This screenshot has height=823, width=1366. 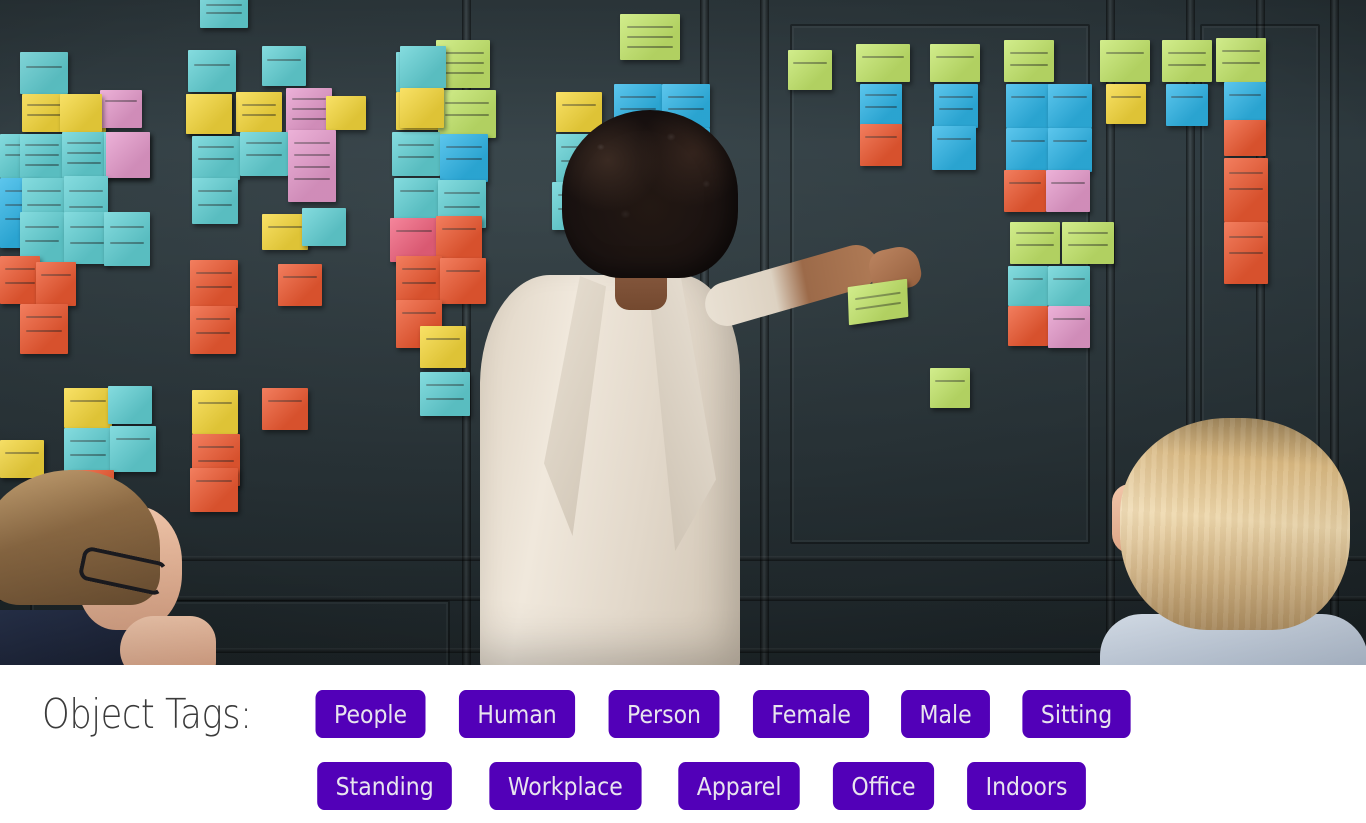 I want to click on object-tag-label: Human, so click(x=517, y=714).